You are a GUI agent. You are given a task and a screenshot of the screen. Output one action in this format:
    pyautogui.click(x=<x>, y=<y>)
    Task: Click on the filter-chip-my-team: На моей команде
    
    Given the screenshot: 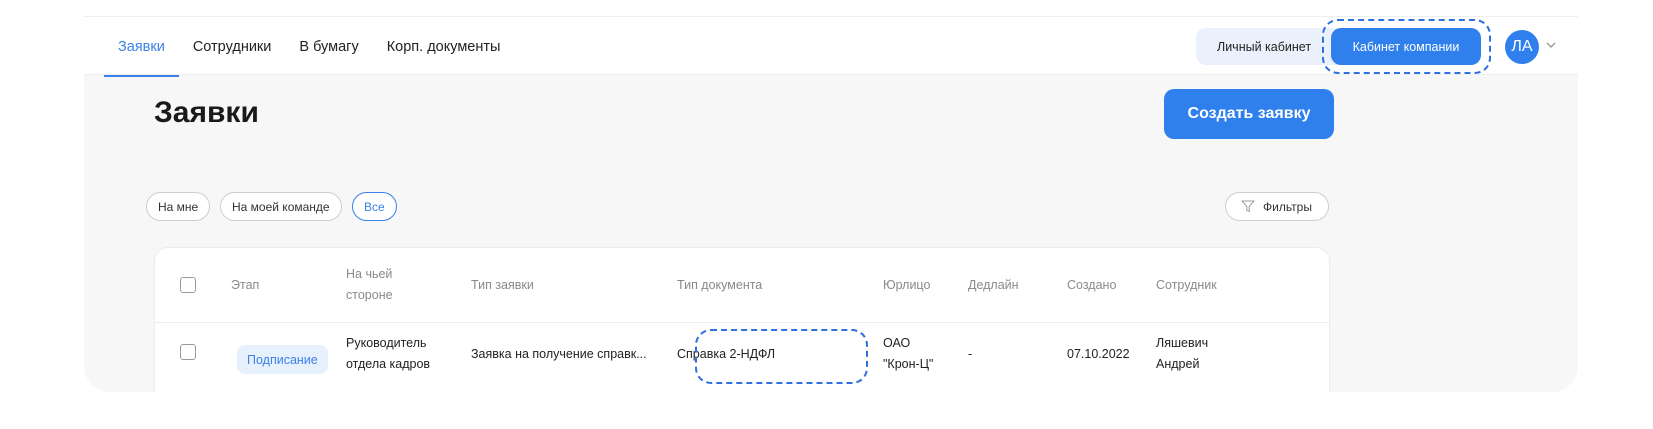 What is the action you would take?
    pyautogui.click(x=281, y=206)
    